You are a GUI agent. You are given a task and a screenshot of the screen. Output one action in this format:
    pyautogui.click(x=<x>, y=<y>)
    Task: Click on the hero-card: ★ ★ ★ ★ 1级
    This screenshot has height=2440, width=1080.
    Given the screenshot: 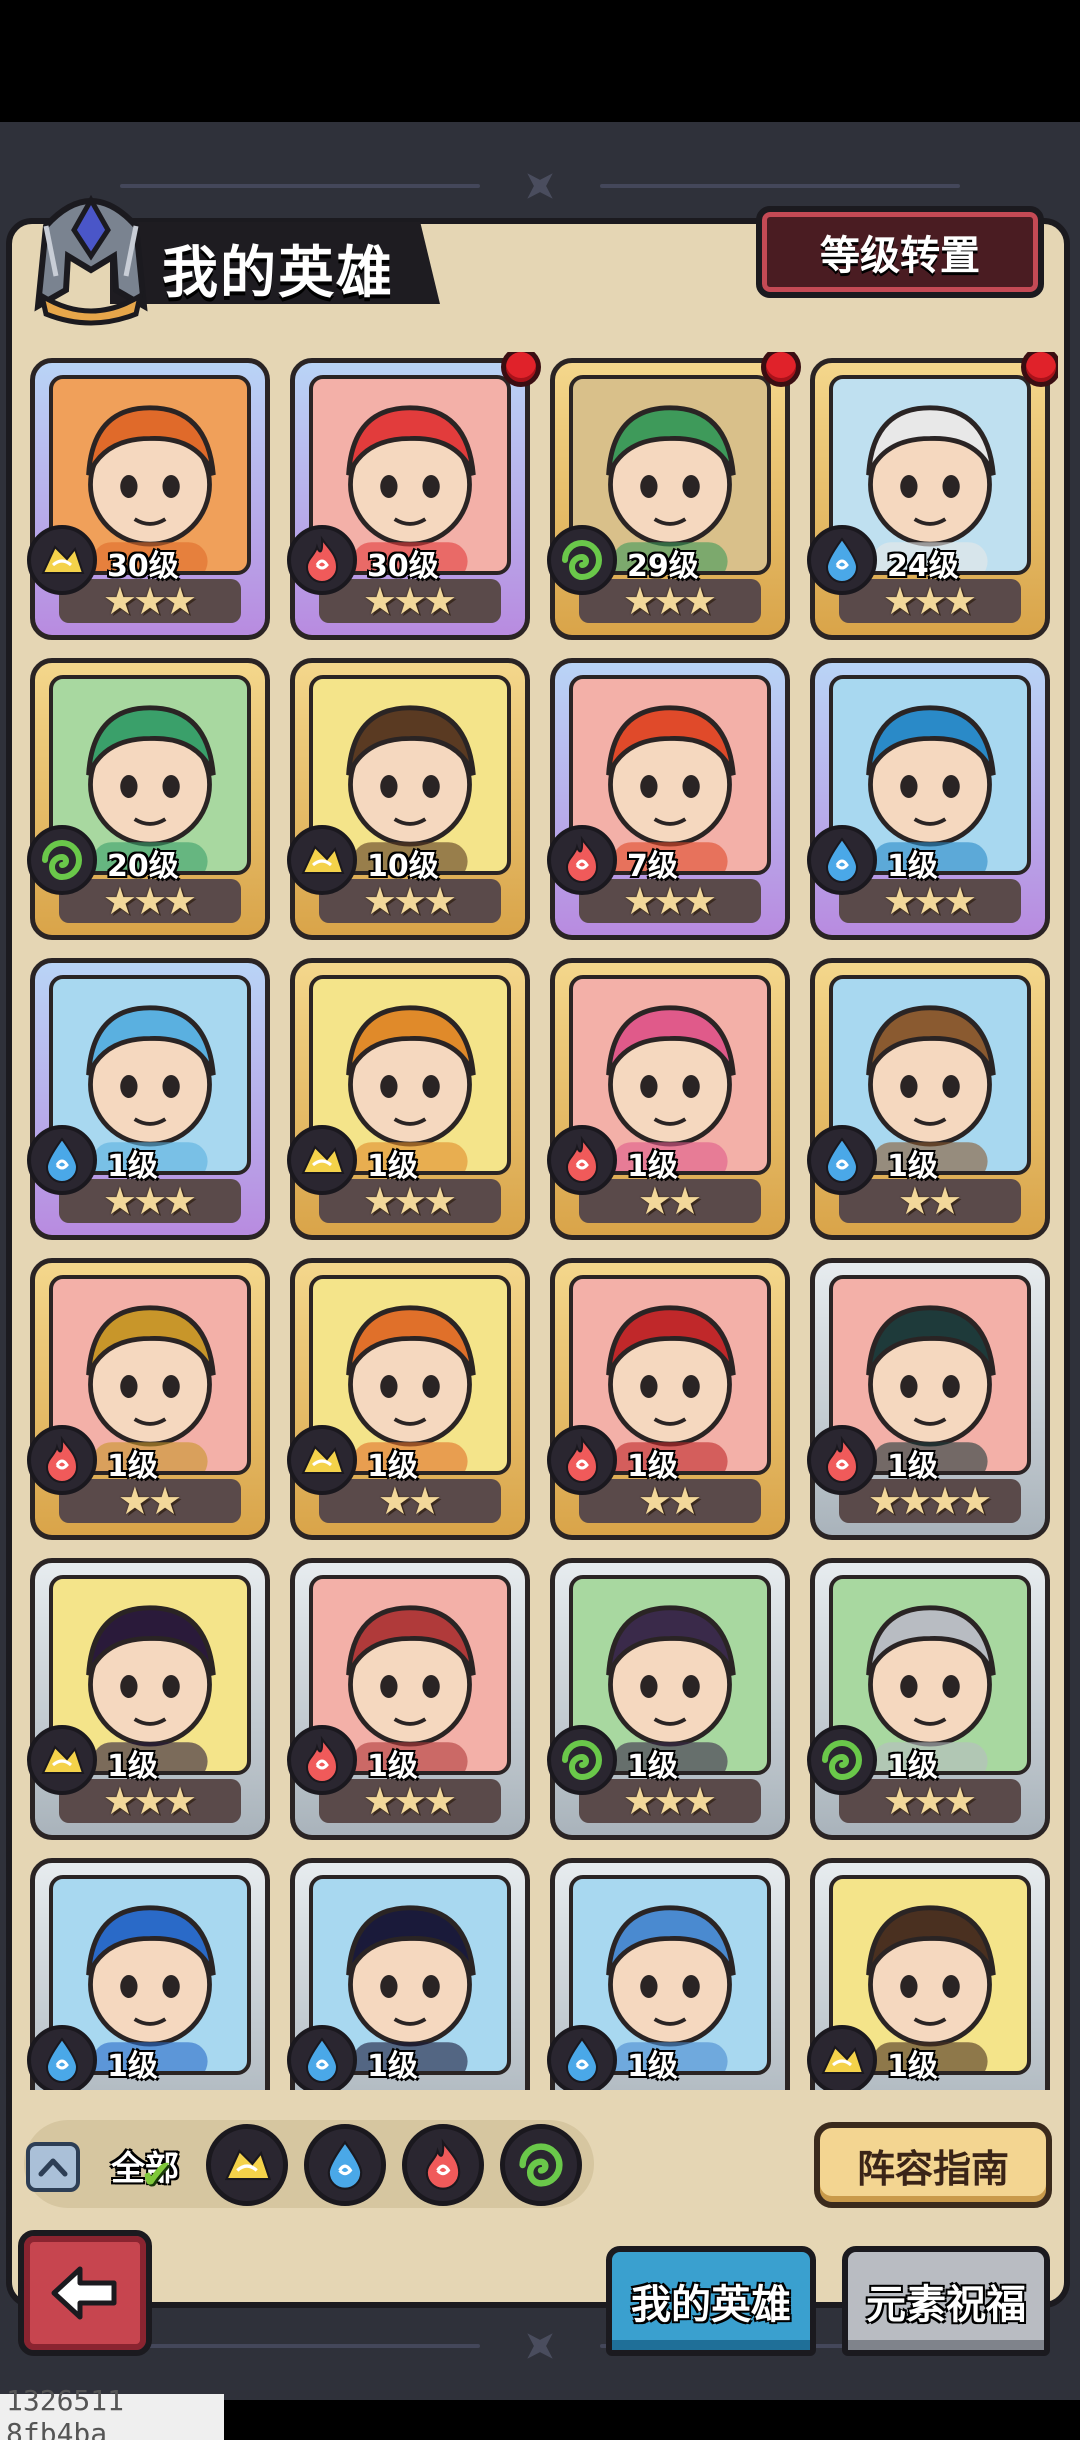 What is the action you would take?
    pyautogui.click(x=928, y=1399)
    